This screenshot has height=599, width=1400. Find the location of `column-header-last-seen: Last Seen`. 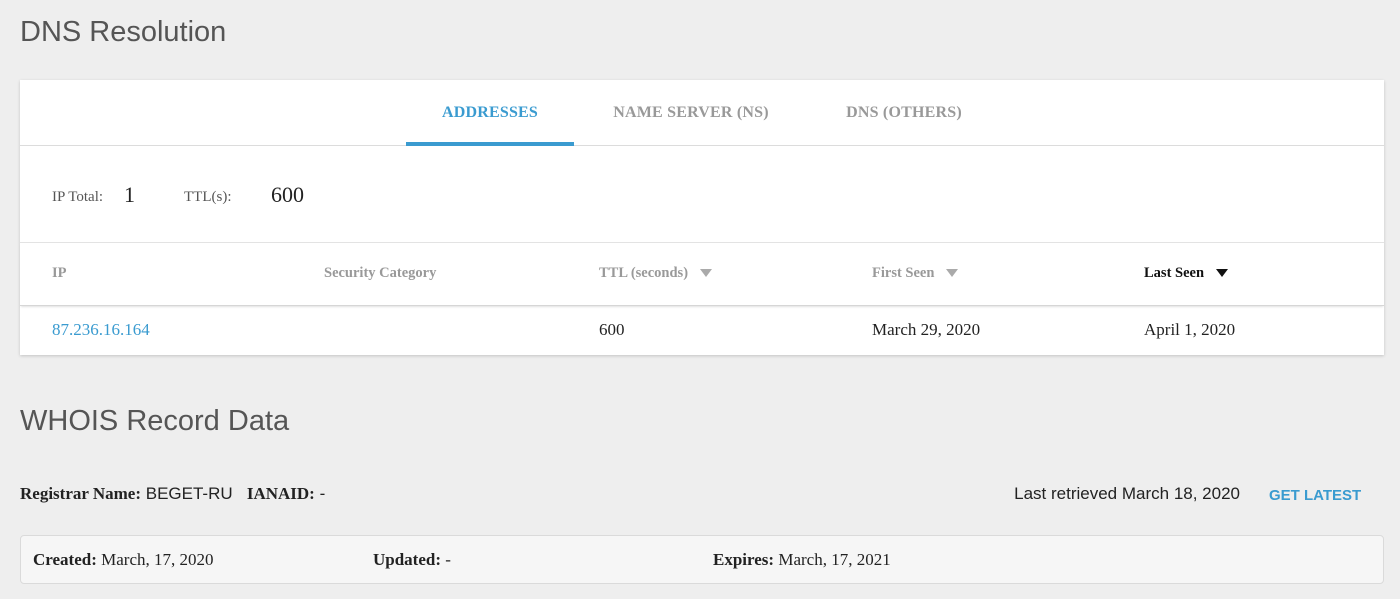

column-header-last-seen: Last Seen is located at coordinates (1186, 273).